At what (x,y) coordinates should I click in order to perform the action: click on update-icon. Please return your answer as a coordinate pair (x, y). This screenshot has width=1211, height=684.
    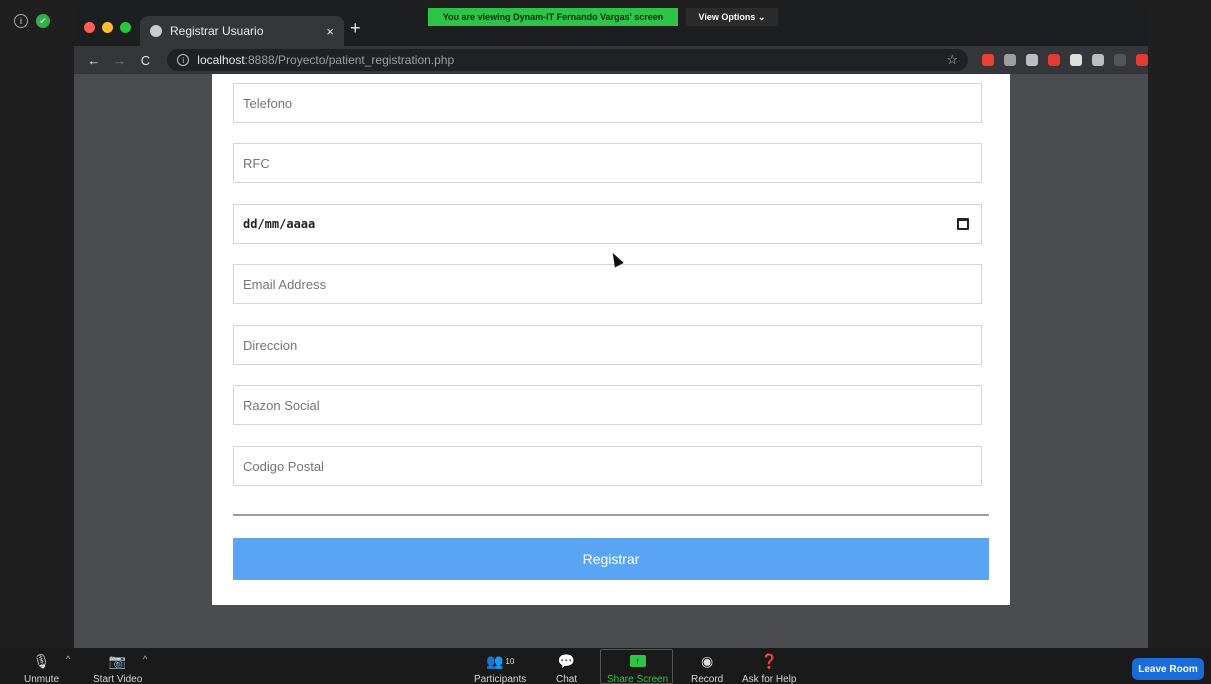
    Looking at the image, I should click on (1142, 60).